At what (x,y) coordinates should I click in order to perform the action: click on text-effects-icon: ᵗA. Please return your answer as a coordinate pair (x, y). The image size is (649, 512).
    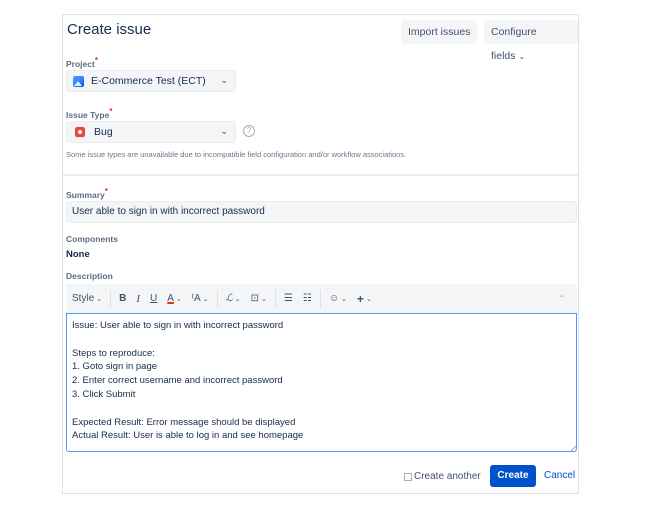
    Looking at the image, I should click on (196, 298).